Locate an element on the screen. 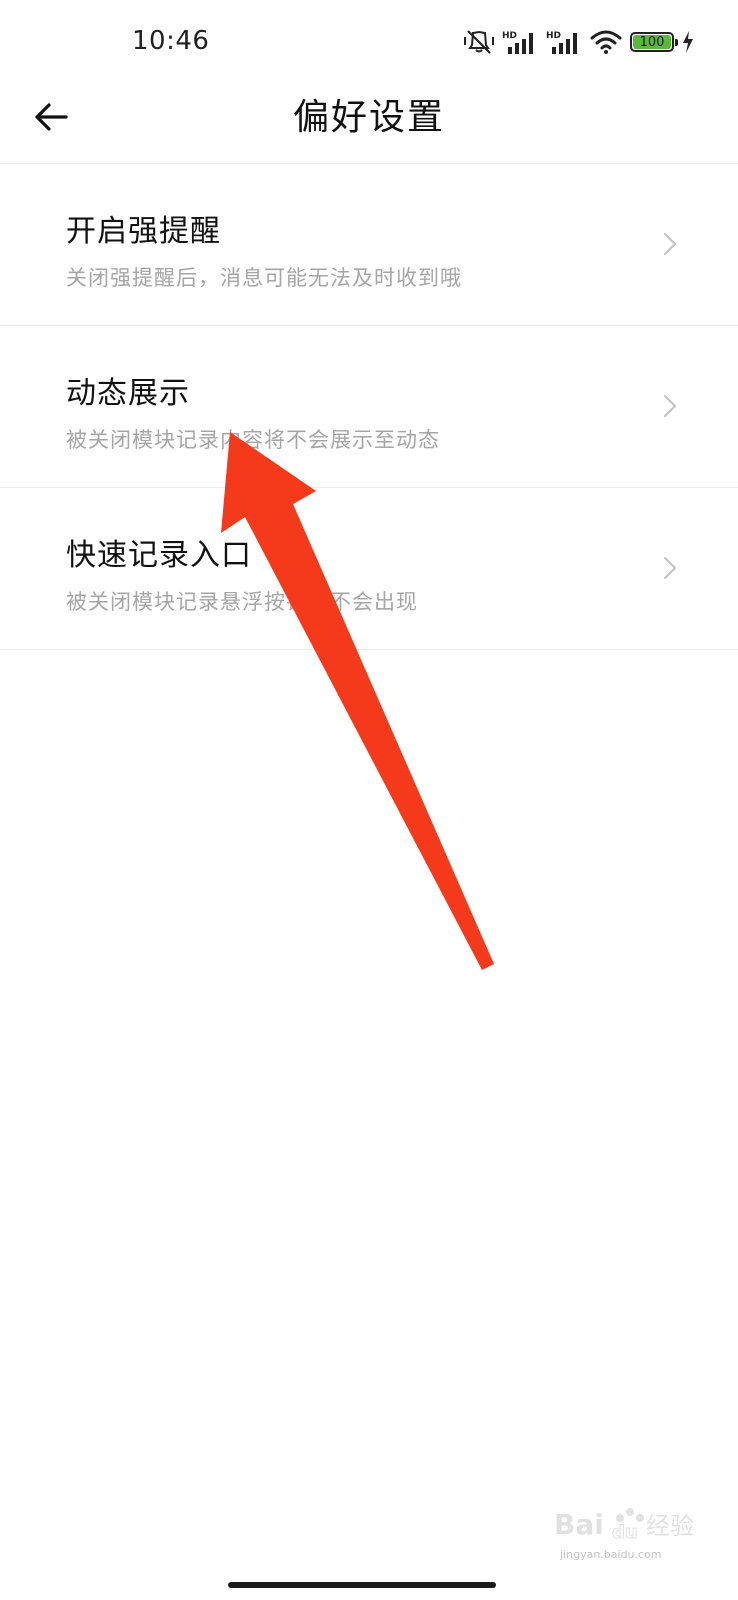 This screenshot has width=738, height=1600. row-description: 被关闭模块记录内容将不会展示至动态 is located at coordinates (253, 440).